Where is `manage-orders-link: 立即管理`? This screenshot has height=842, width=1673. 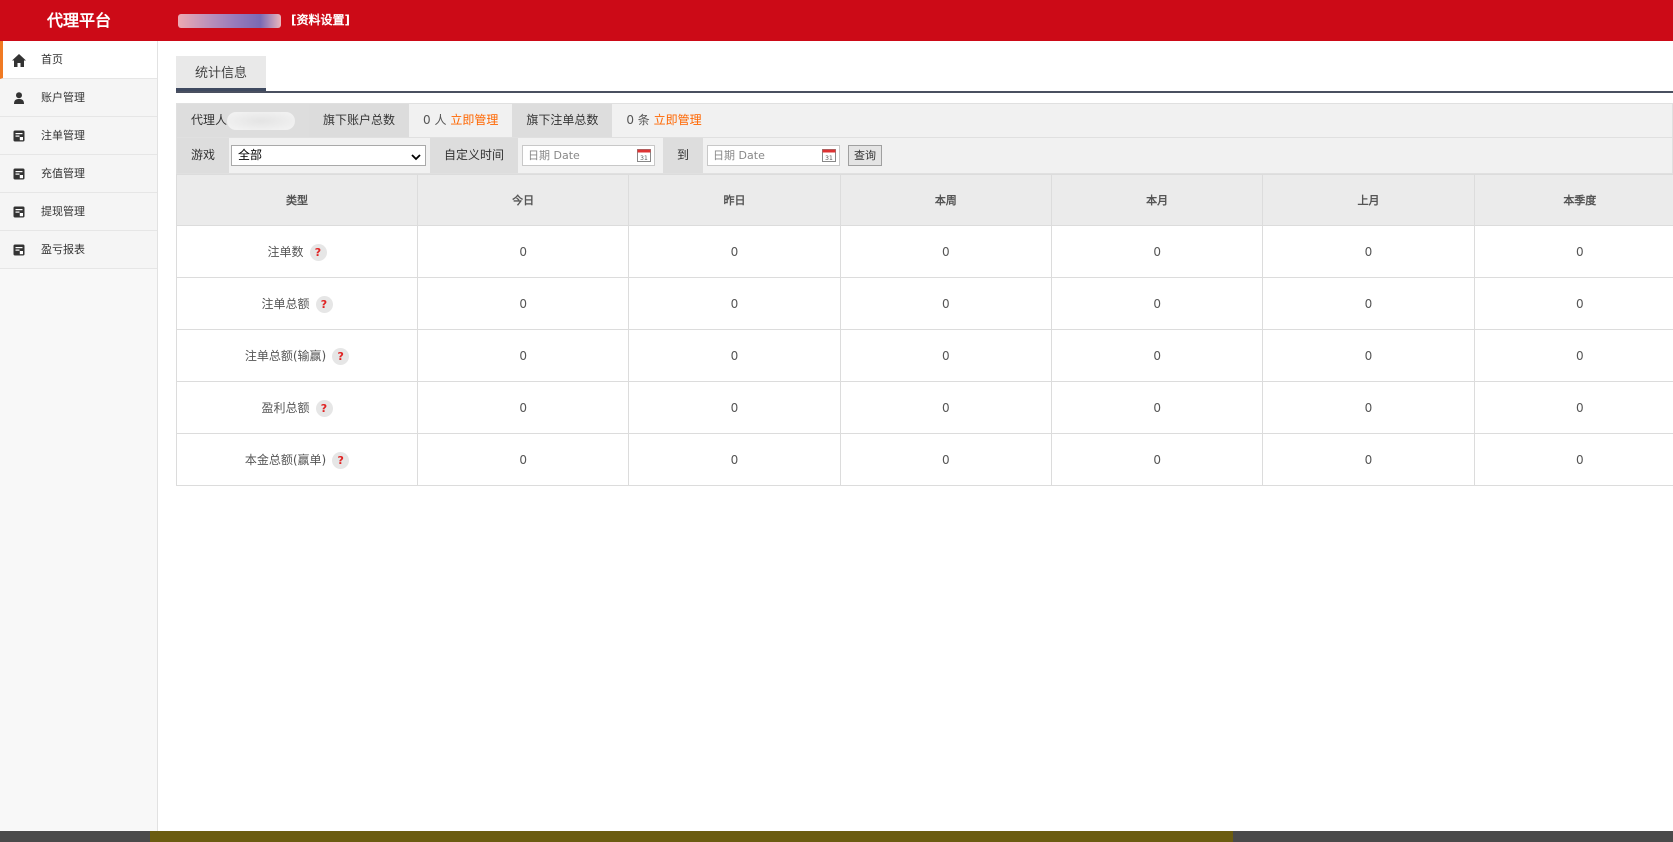
manage-orders-link: 立即管理 is located at coordinates (678, 120).